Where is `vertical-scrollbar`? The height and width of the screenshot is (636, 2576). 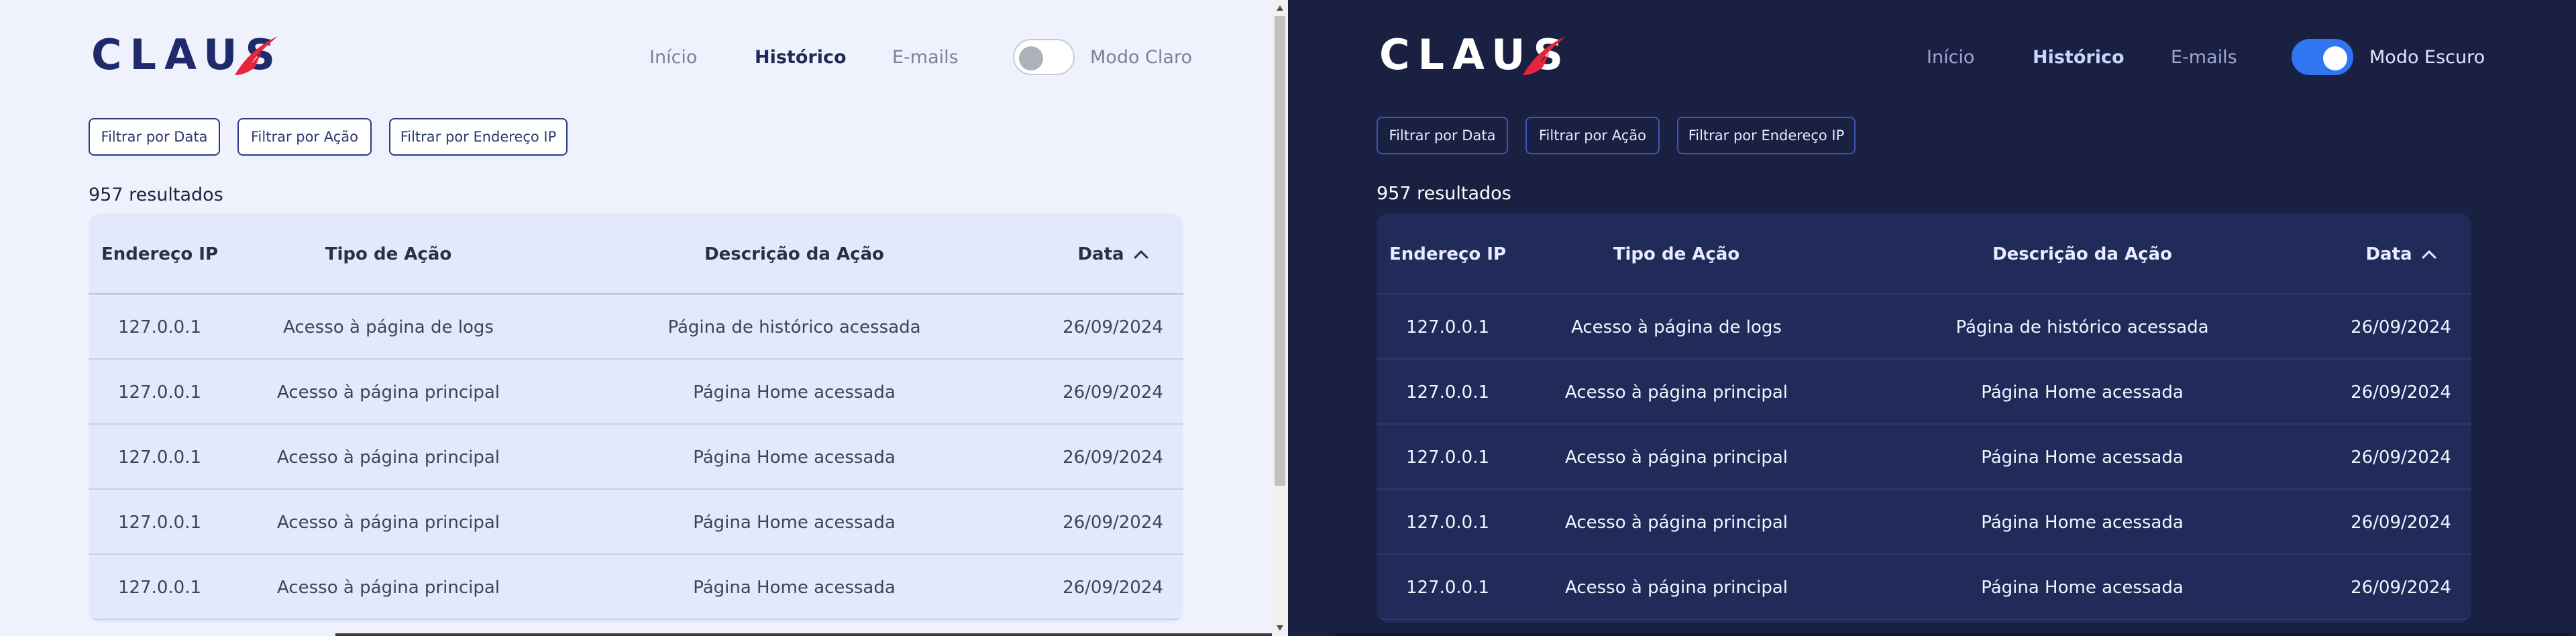 vertical-scrollbar is located at coordinates (1280, 318).